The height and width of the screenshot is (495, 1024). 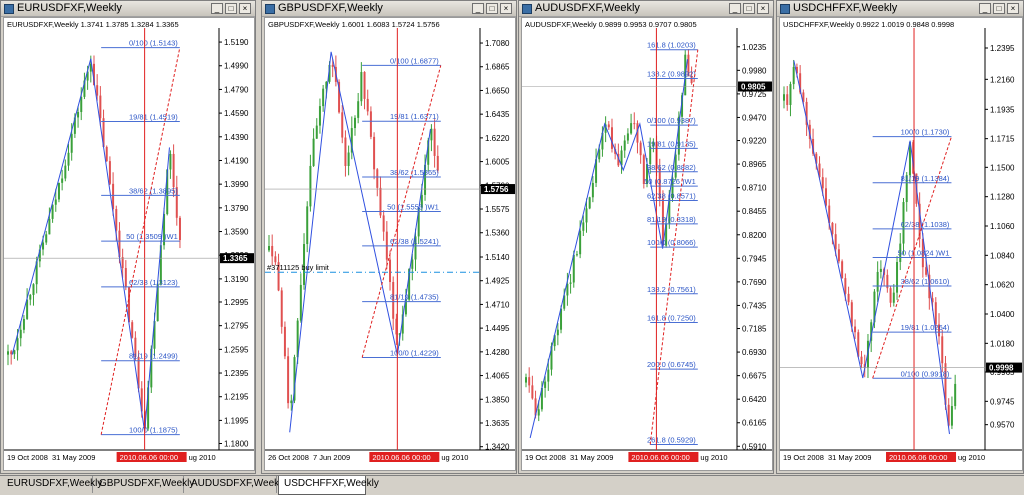 I want to click on fib-level-label: 19/81 (1.0264), so click(x=925, y=327).